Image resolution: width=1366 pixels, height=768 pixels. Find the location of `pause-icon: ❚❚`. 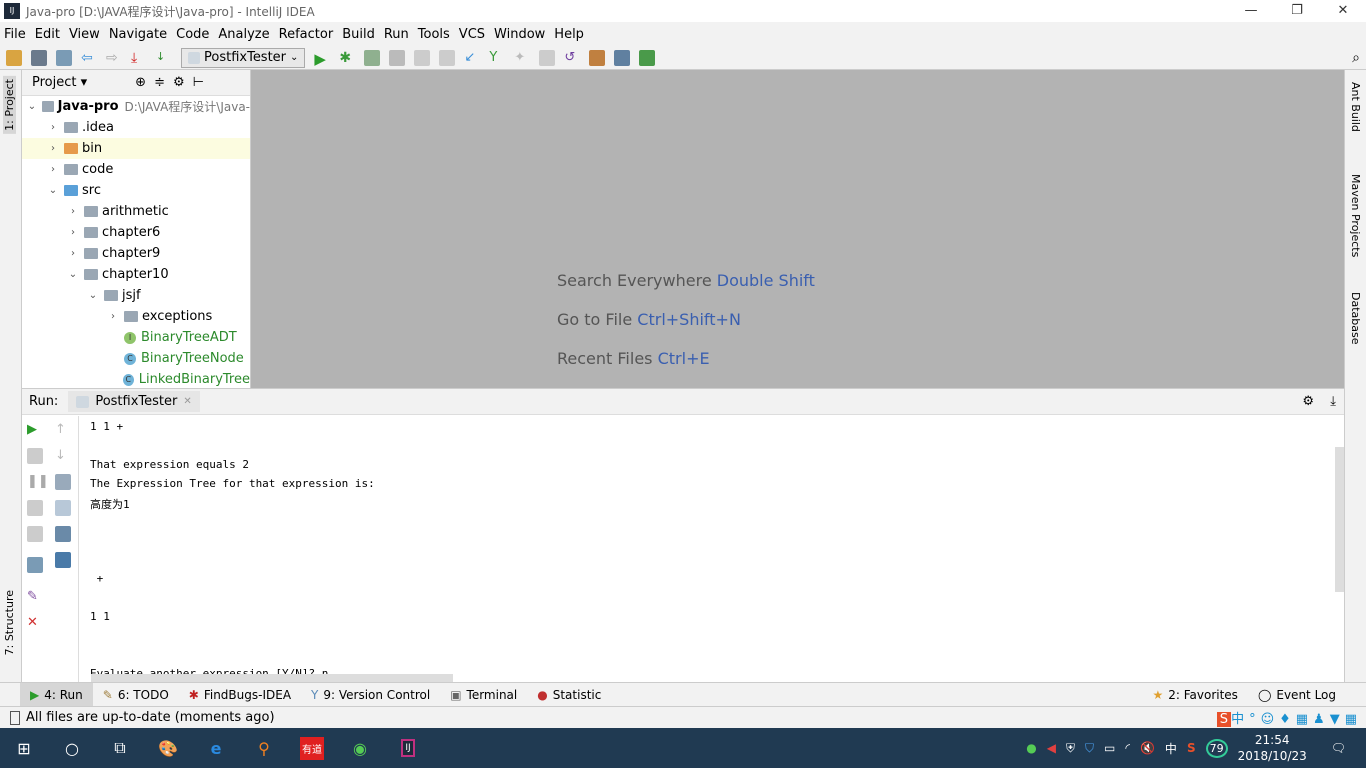

pause-icon: ❚❚ is located at coordinates (38, 482).